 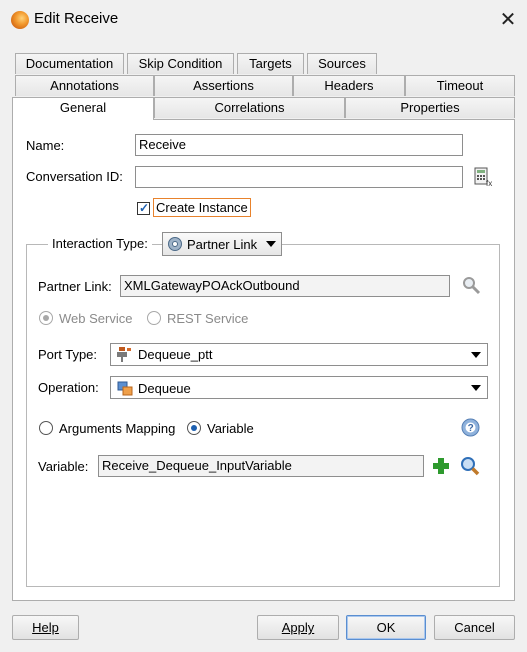 What do you see at coordinates (76, 18) in the screenshot?
I see `window-title: Edit Receive` at bounding box center [76, 18].